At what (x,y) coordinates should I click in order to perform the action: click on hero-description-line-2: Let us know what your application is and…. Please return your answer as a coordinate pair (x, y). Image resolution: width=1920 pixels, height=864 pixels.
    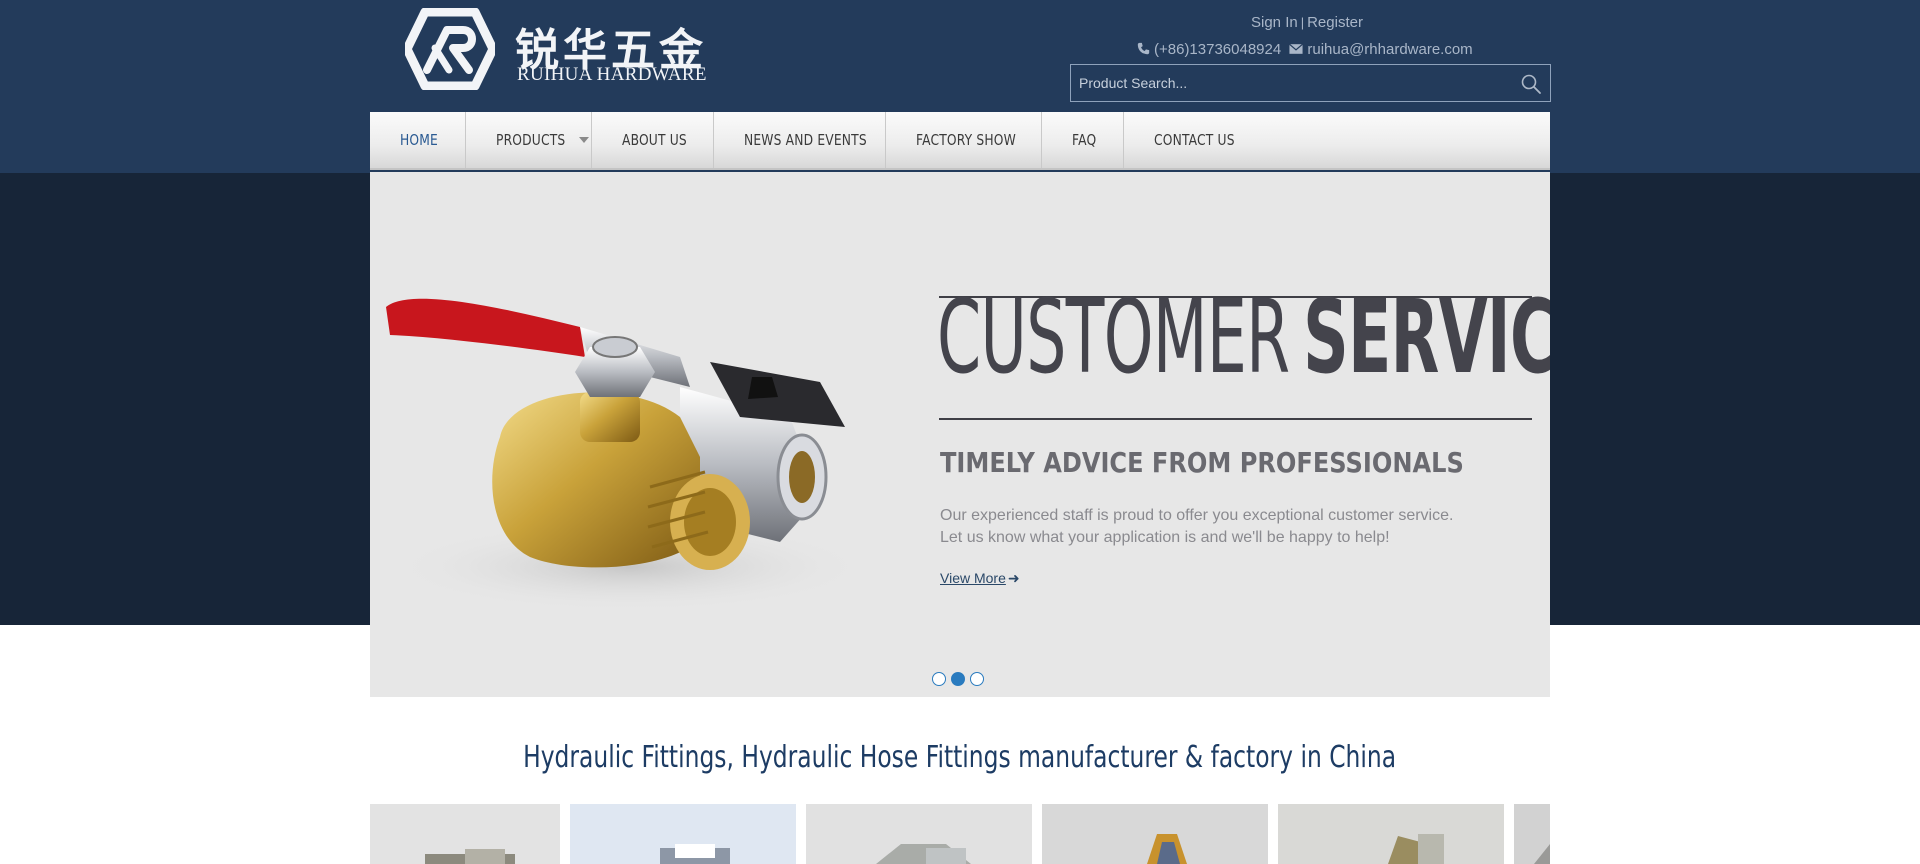
    Looking at the image, I should click on (1165, 537).